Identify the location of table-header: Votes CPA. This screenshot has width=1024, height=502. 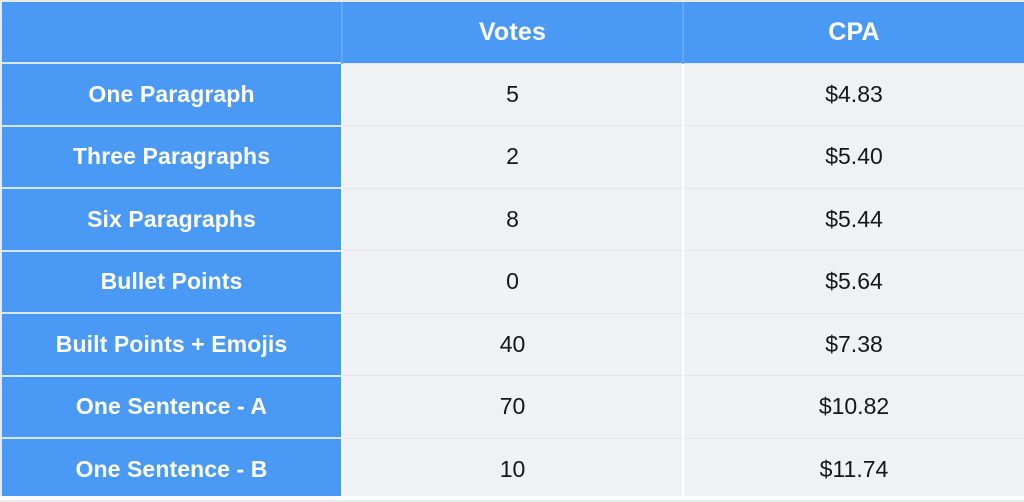
(512, 31).